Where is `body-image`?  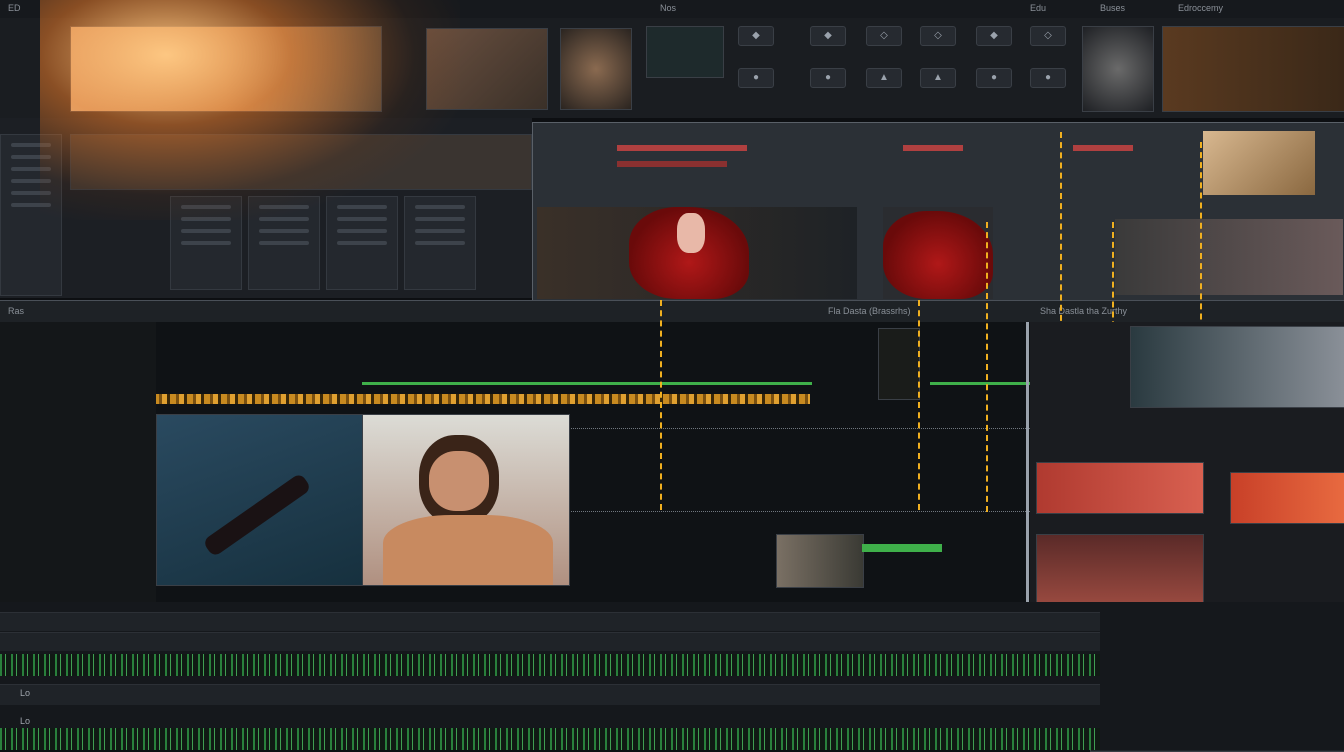
body-image is located at coordinates (468, 550).